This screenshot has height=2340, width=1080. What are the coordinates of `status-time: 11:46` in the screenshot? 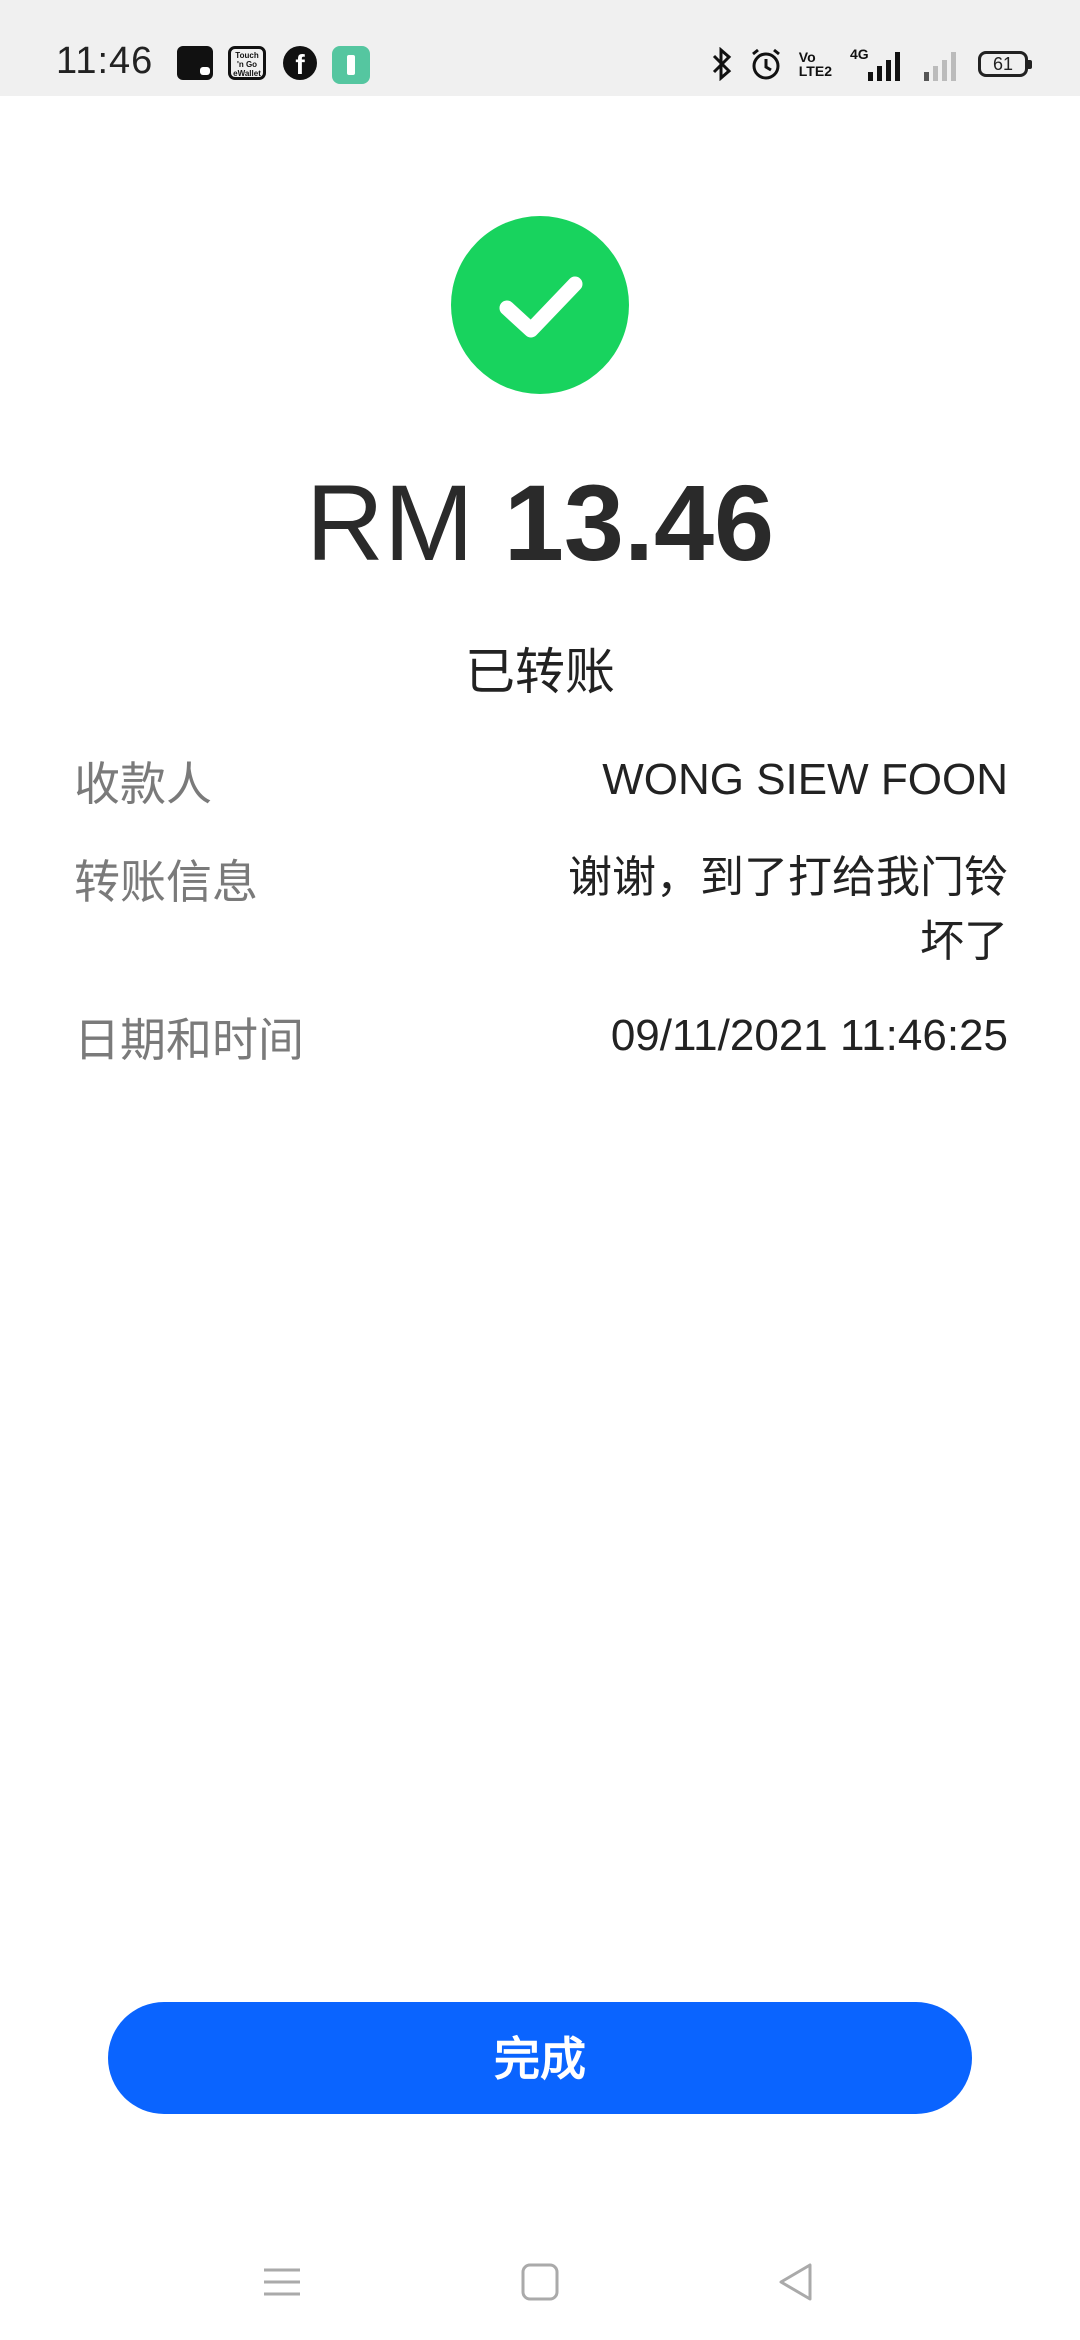 It's located at (105, 61).